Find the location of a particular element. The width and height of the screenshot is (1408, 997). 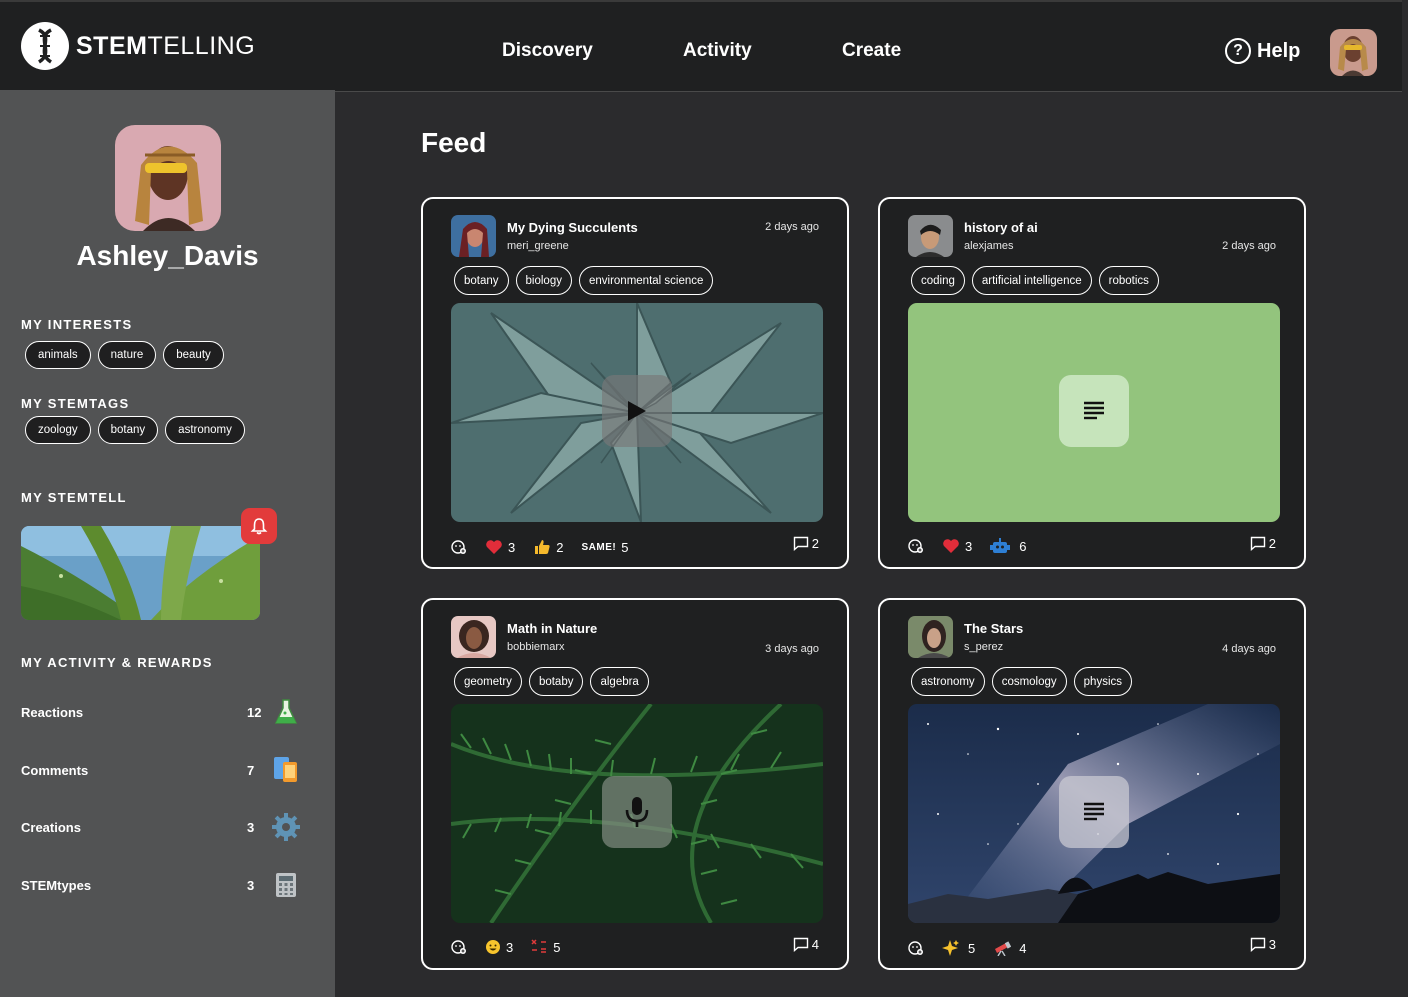

post-tags: astronomy cosmology physics is located at coordinates (1022, 681).